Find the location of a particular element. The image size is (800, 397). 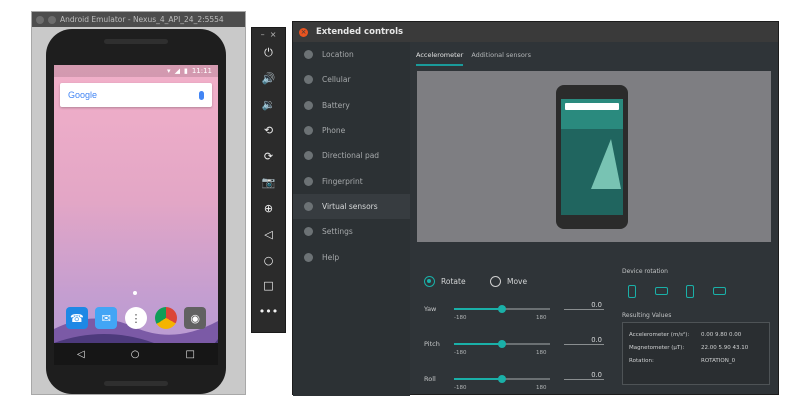

sidebar-item-label: Directional pad is located at coordinates (351, 156).